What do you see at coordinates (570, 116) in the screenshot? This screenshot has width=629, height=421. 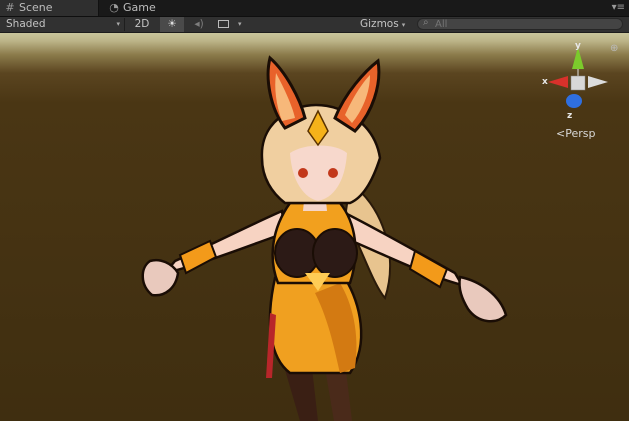 I see `axis-z-label: z` at bounding box center [570, 116].